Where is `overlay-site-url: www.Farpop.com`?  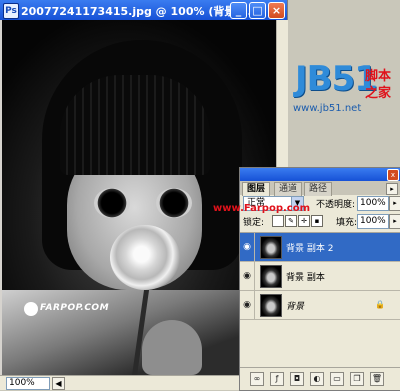
overlay-site-url: www.Farpop.com is located at coordinates (262, 208).